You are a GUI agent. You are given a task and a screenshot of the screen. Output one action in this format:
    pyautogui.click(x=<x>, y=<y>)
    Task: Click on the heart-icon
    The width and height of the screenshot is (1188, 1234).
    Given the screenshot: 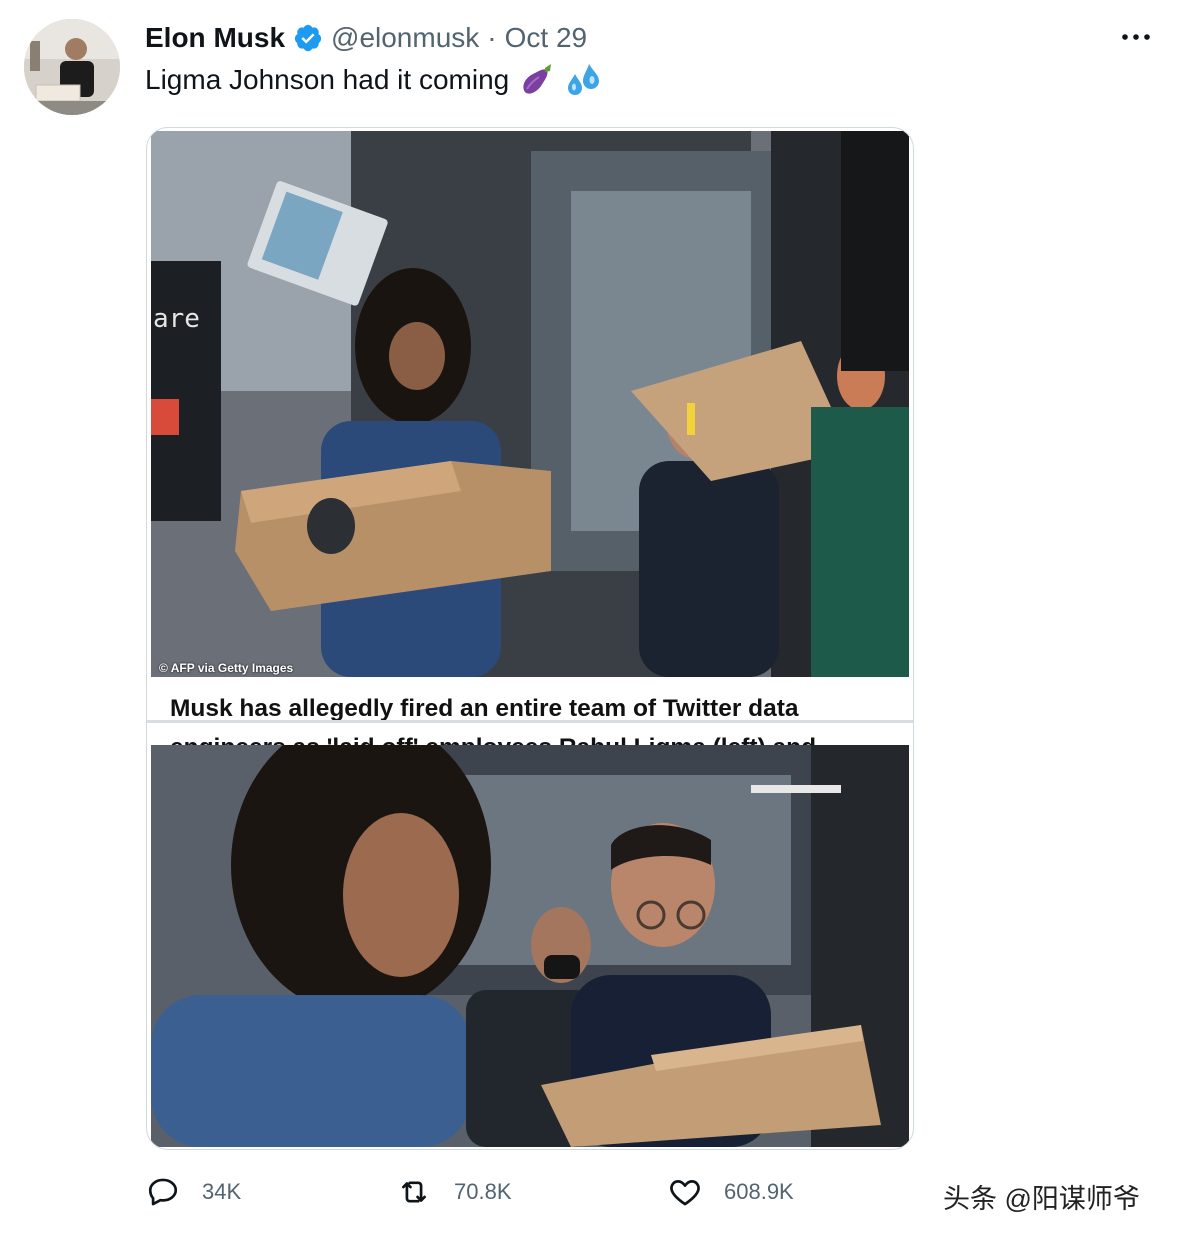 What is the action you would take?
    pyautogui.click(x=685, y=1193)
    